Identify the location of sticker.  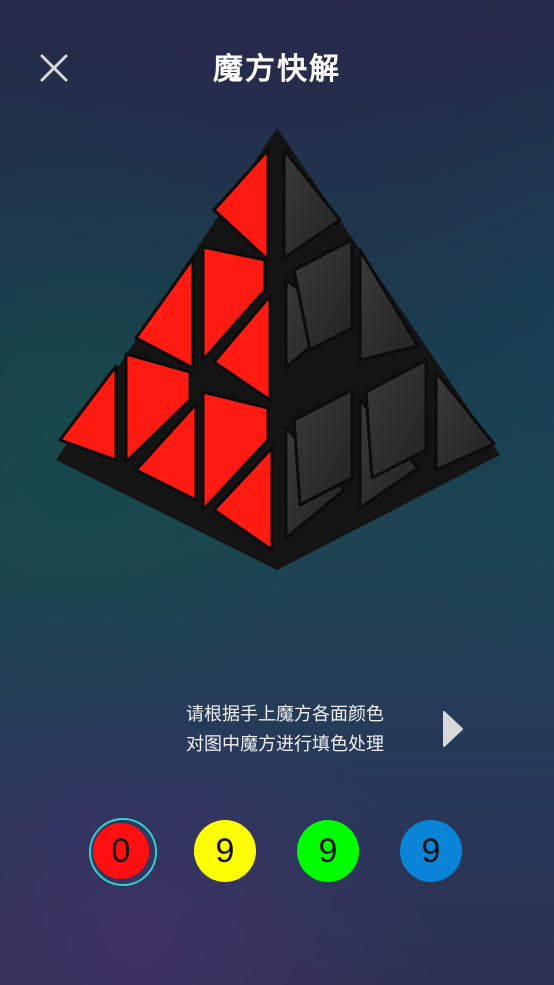
(389, 305).